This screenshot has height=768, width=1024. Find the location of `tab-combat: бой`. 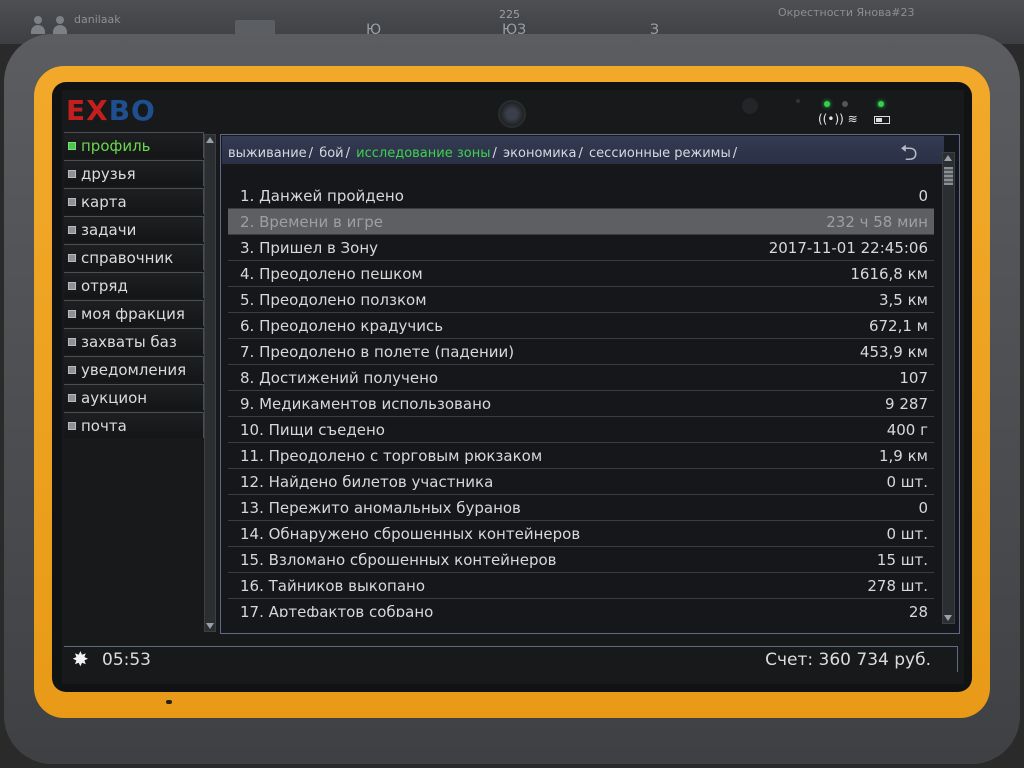

tab-combat: бой is located at coordinates (331, 153).